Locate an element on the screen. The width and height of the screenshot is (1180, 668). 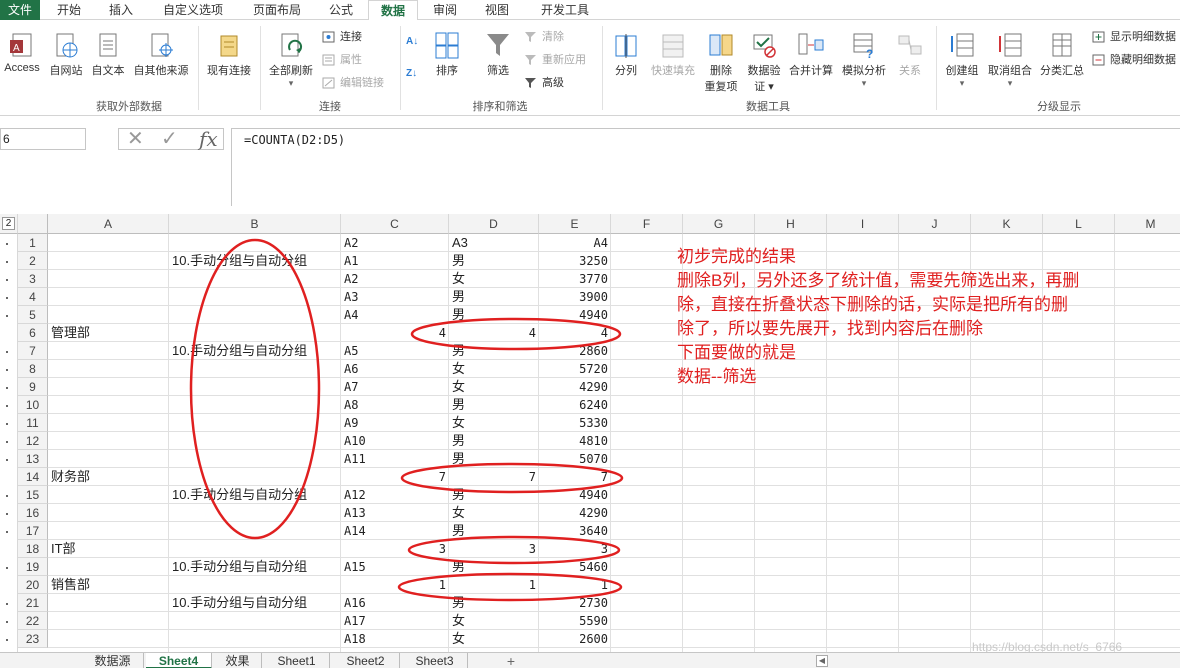
sheet-tab: Sheet2 is located at coordinates (366, 660).